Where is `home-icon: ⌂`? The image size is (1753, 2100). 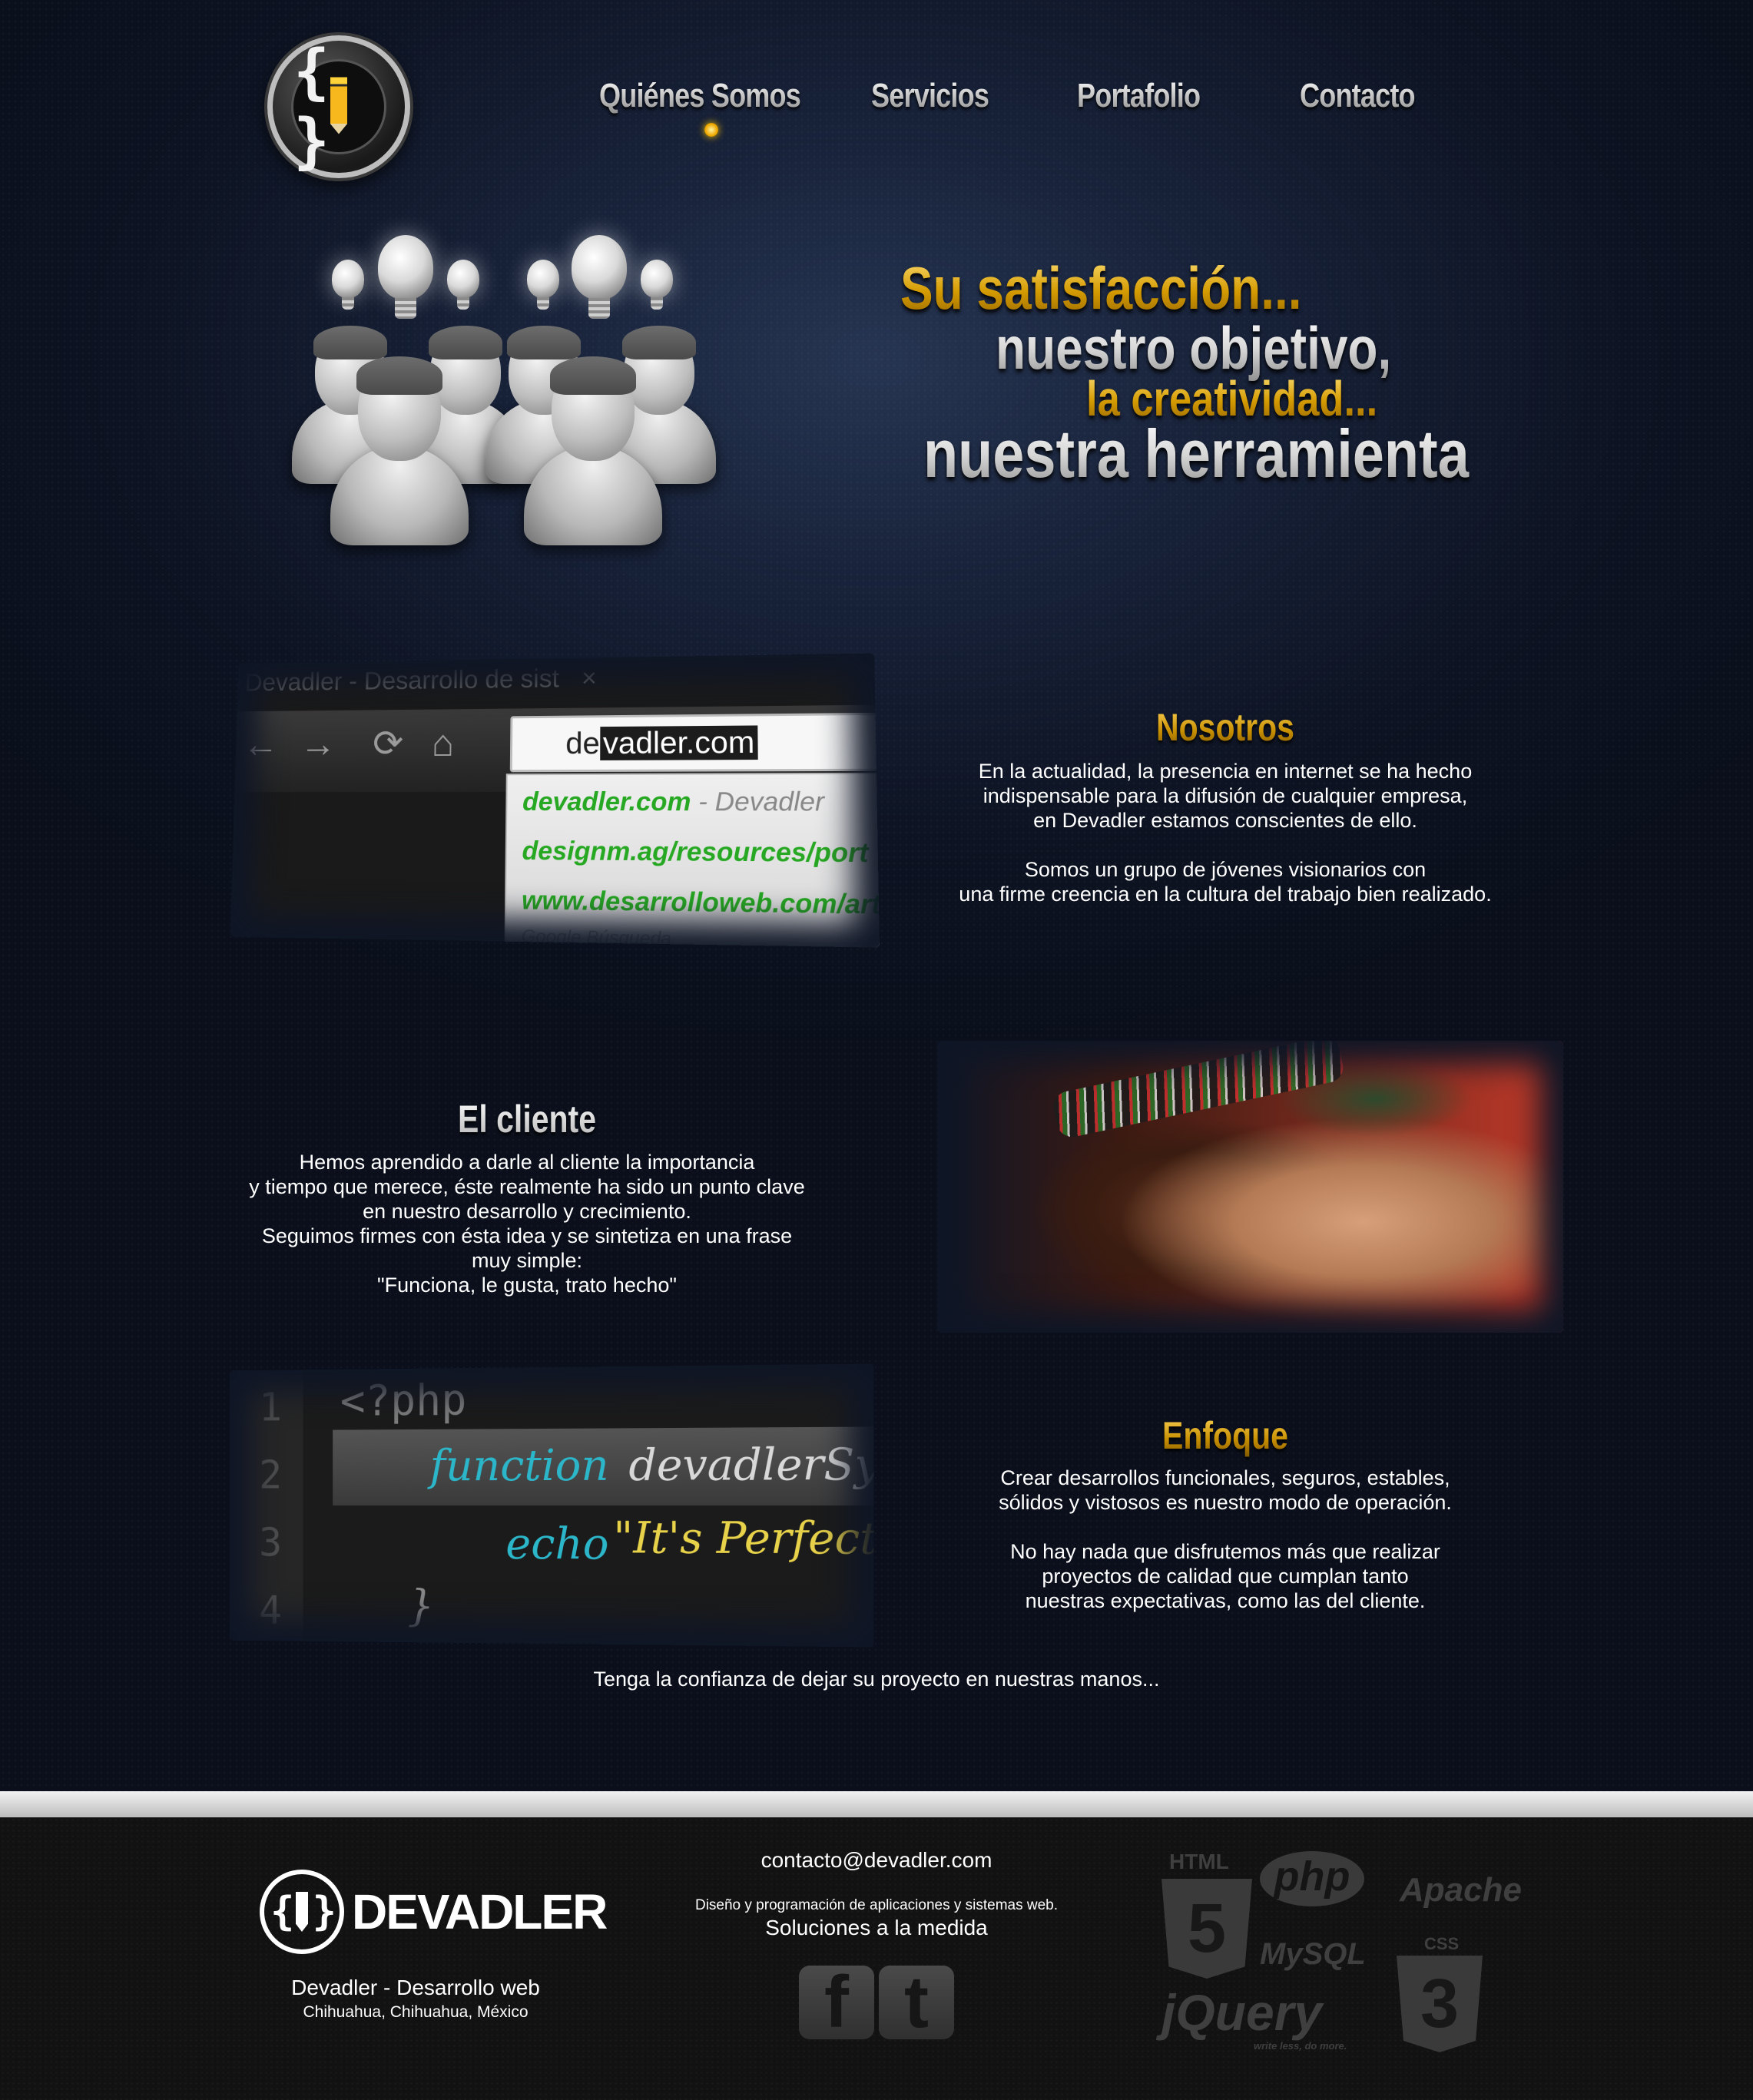
home-icon: ⌂ is located at coordinates (443, 742).